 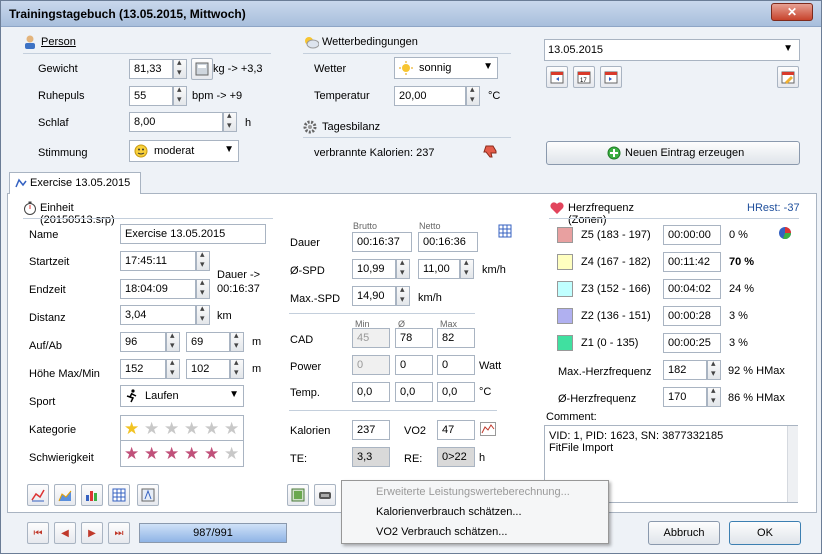 What do you see at coordinates (184, 151) in the screenshot?
I see `stimmung-select: moderat ▼` at bounding box center [184, 151].